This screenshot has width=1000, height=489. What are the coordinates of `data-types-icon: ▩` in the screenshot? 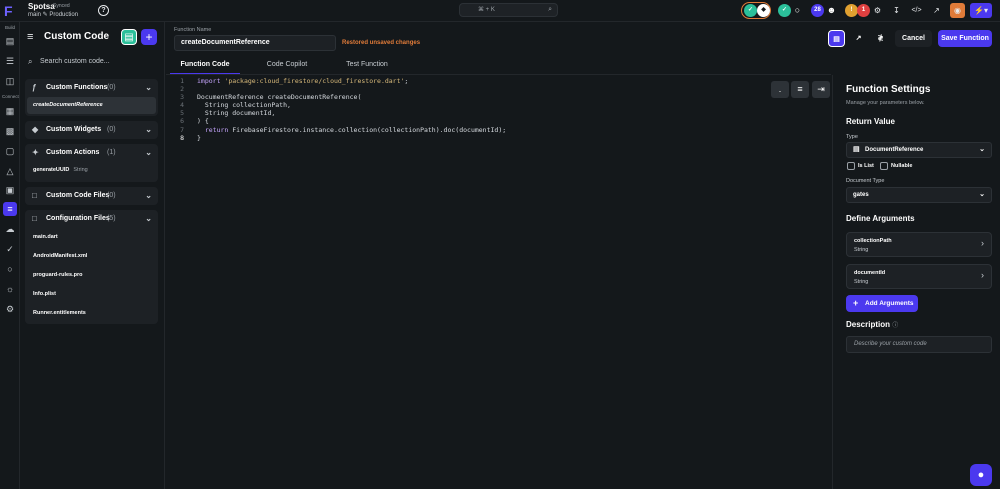 It's located at (10, 131).